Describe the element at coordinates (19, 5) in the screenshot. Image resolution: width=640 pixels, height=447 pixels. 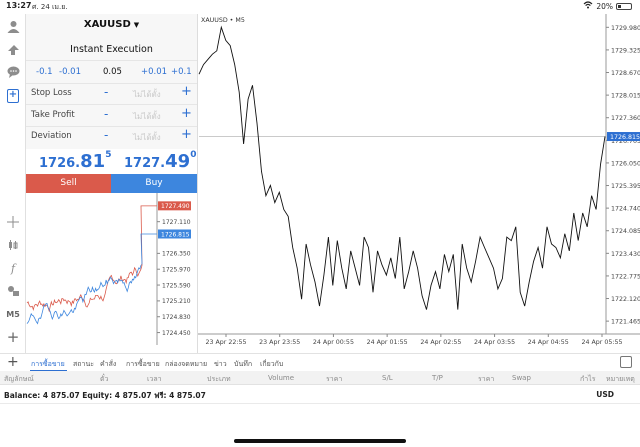
I see `status-time: 13:27` at that location.